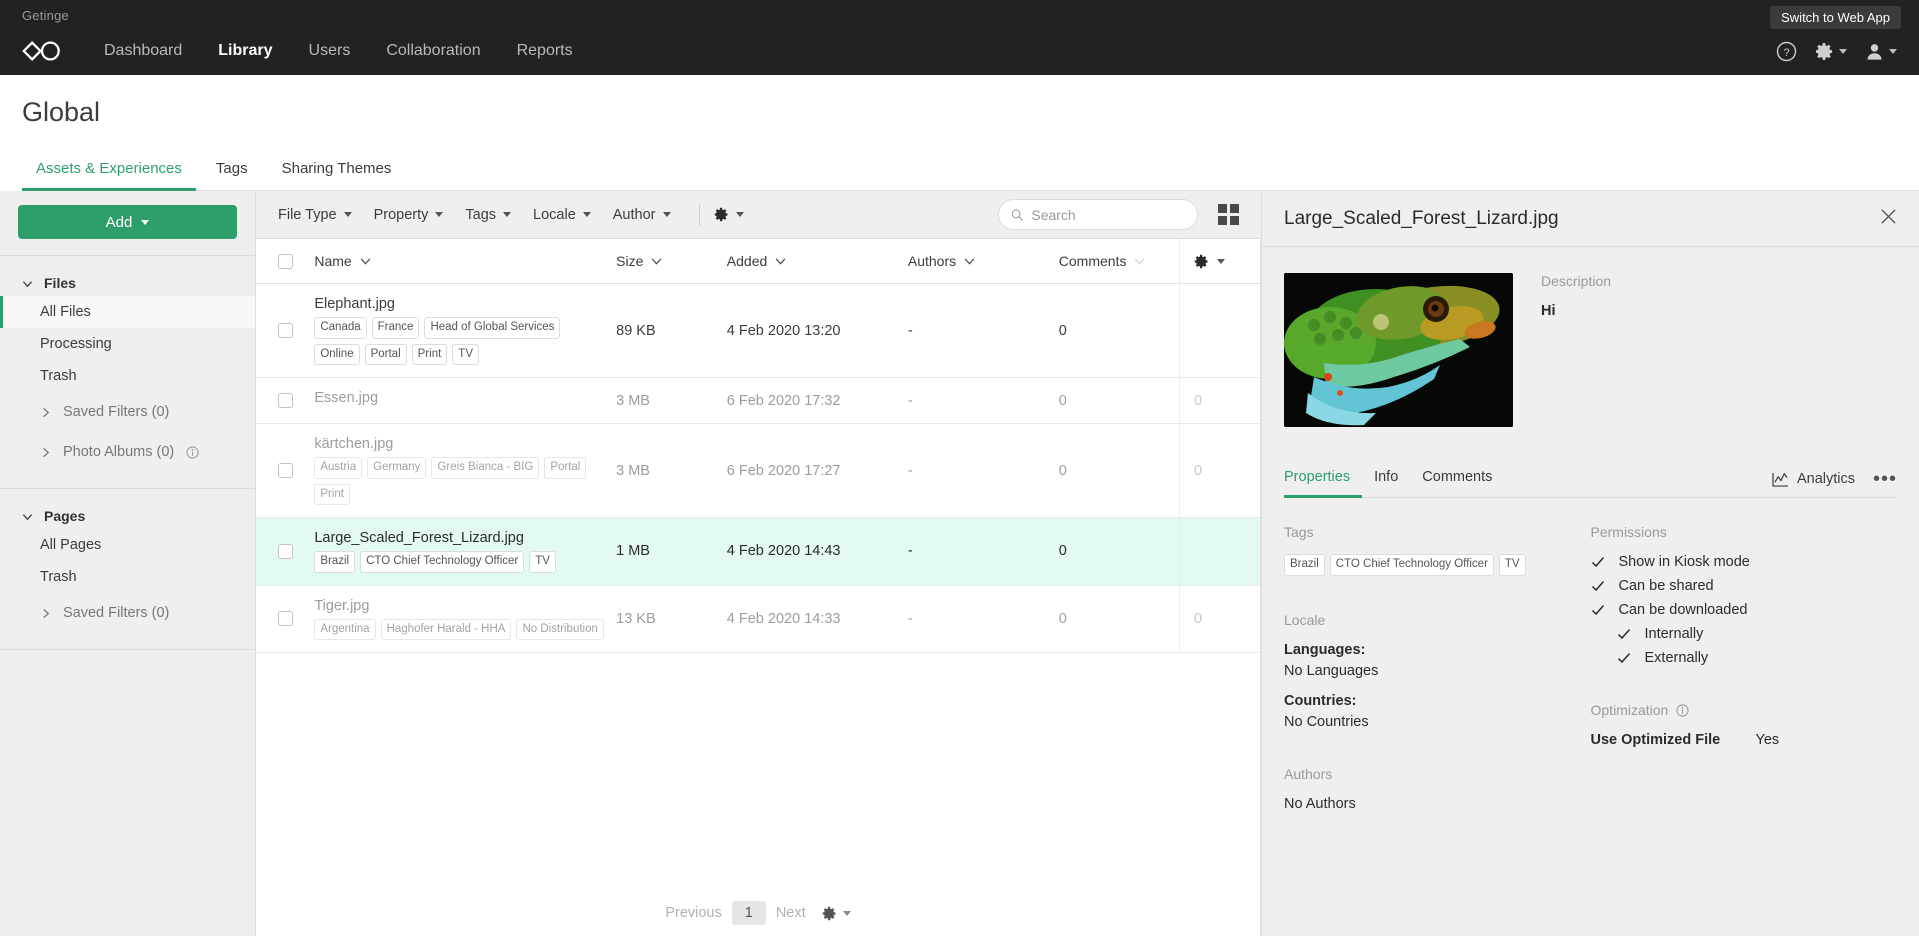 The width and height of the screenshot is (1919, 940). Describe the element at coordinates (1119, 261) in the screenshot. I see `column-header-comments: Comments` at that location.